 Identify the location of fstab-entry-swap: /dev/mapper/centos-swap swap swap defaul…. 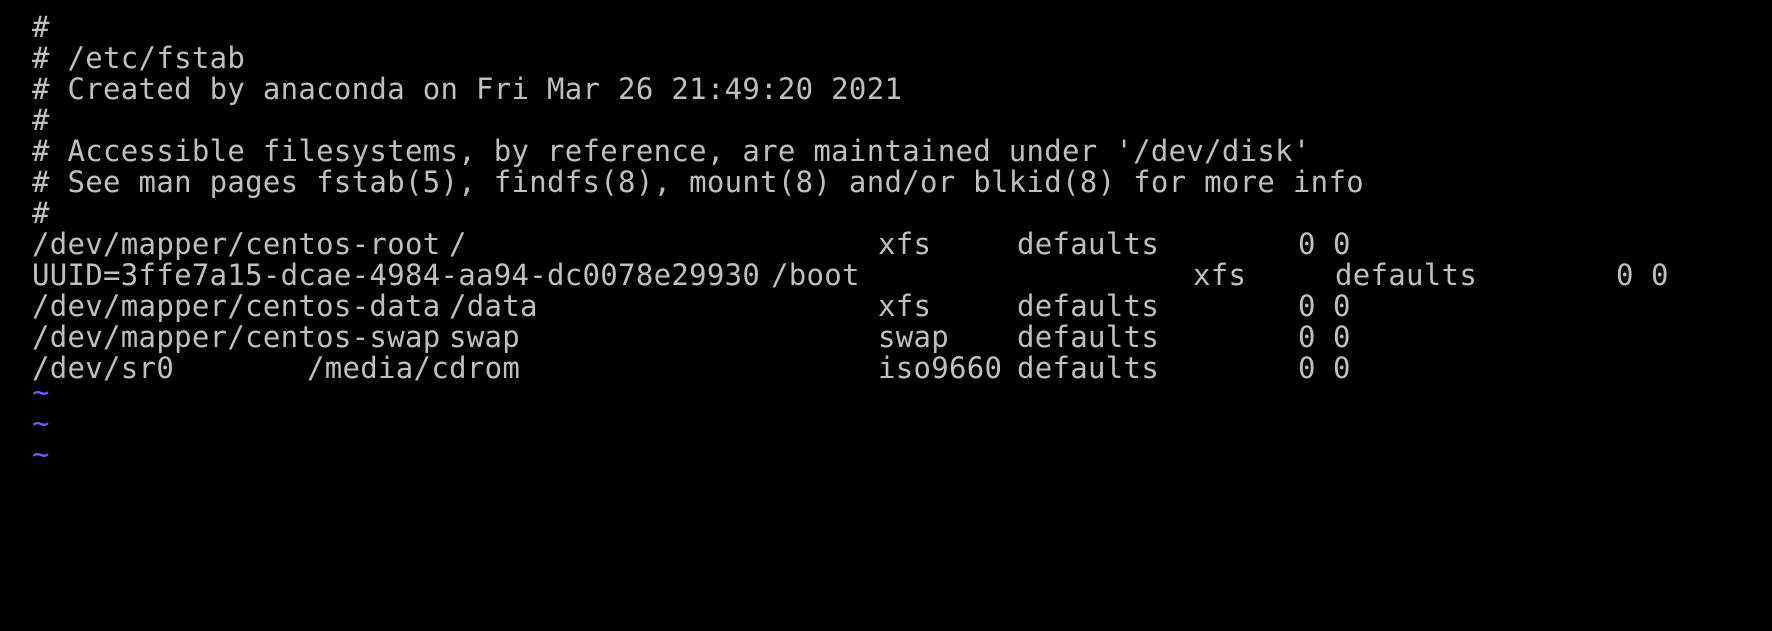
(886, 337).